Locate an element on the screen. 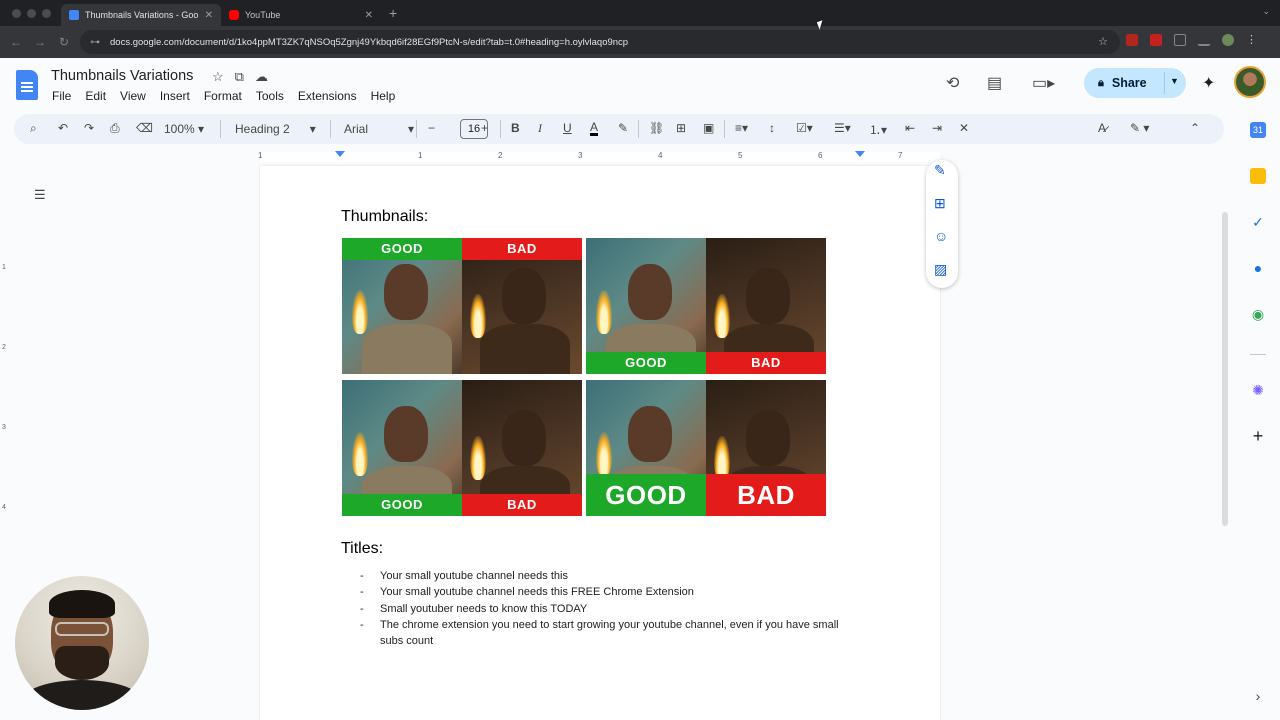 The image size is (1280, 720). zoom-select: 100% ▾ is located at coordinates (184, 129).